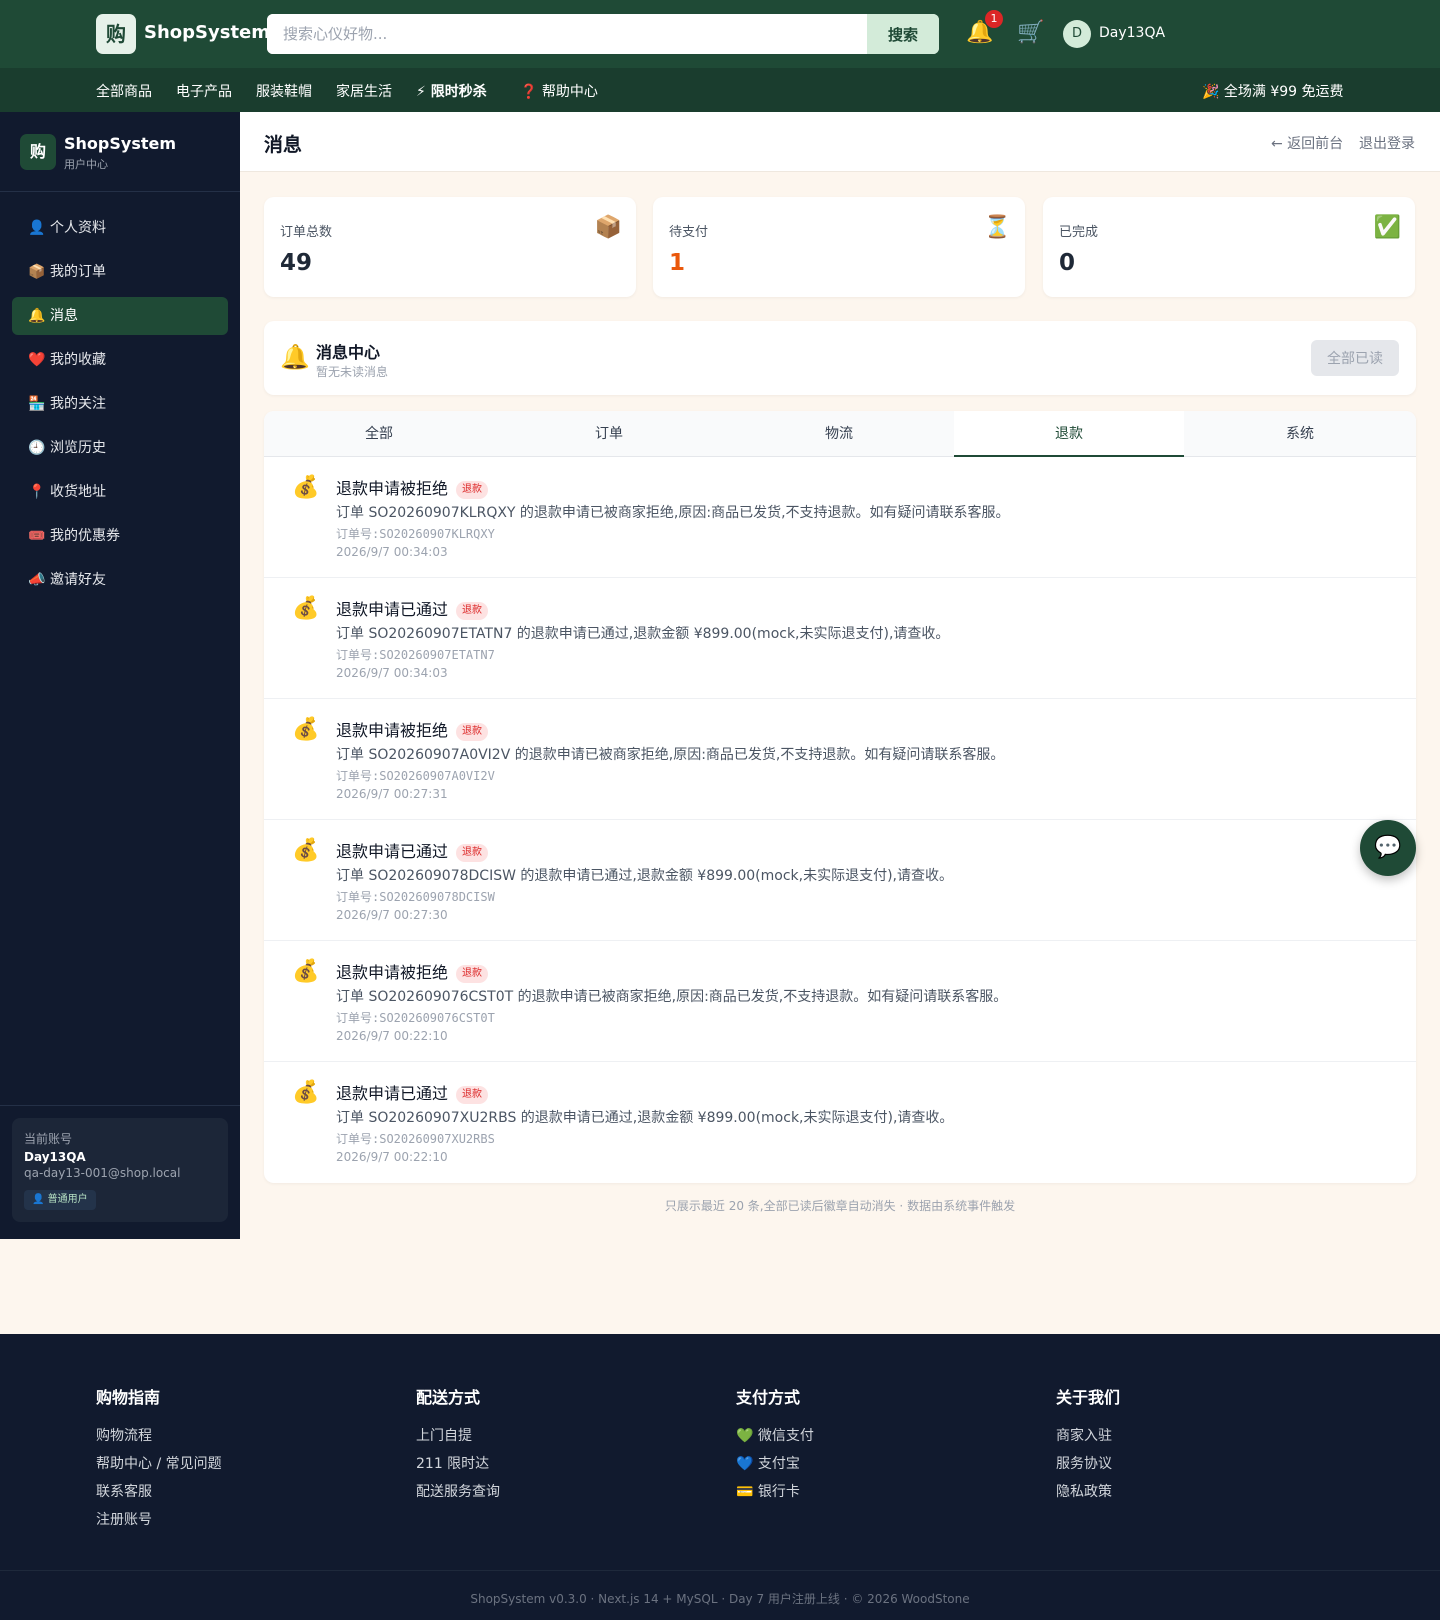 This screenshot has width=1440, height=1620. What do you see at coordinates (37, 272) in the screenshot?
I see `package-icon: 📦` at bounding box center [37, 272].